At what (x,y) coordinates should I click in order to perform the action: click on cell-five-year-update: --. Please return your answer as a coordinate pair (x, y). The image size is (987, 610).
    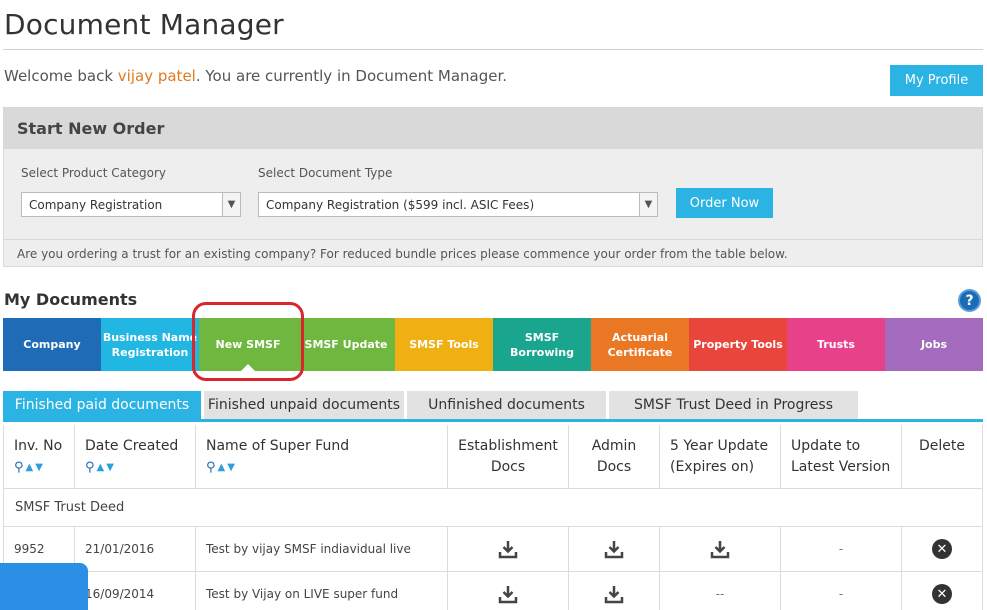
    Looking at the image, I should click on (720, 591).